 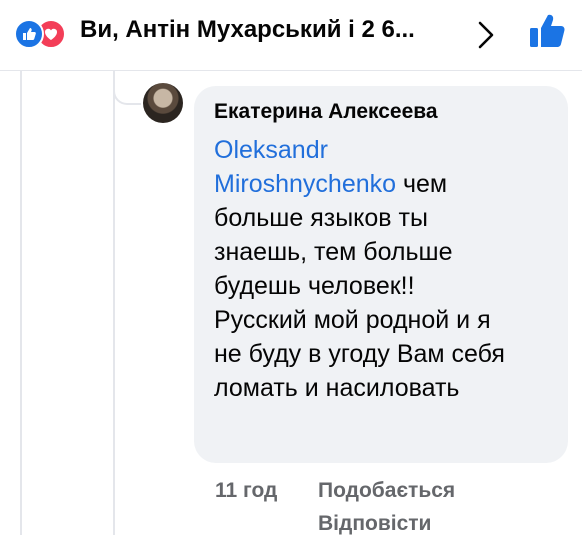 What do you see at coordinates (486, 35) in the screenshot?
I see `chevron-right-icon` at bounding box center [486, 35].